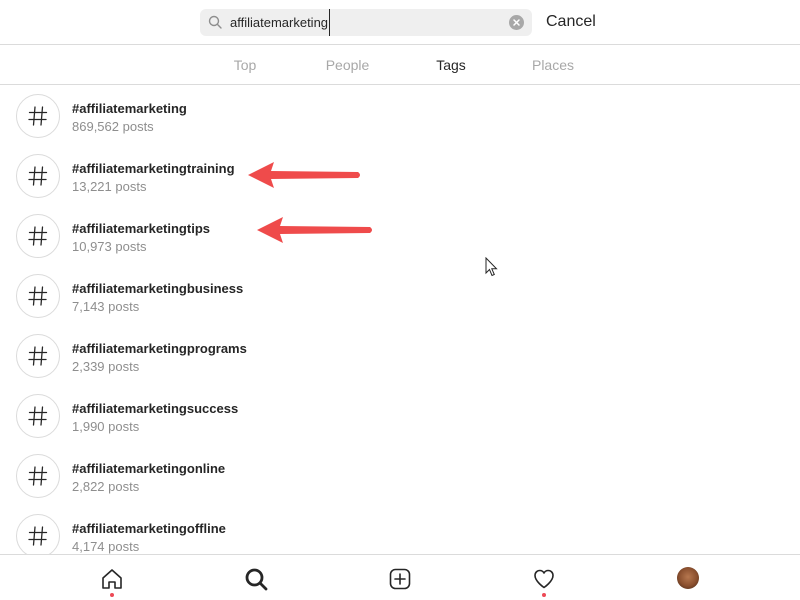 The height and width of the screenshot is (600, 800). I want to click on tag-post-count: 869,562 posts, so click(113, 126).